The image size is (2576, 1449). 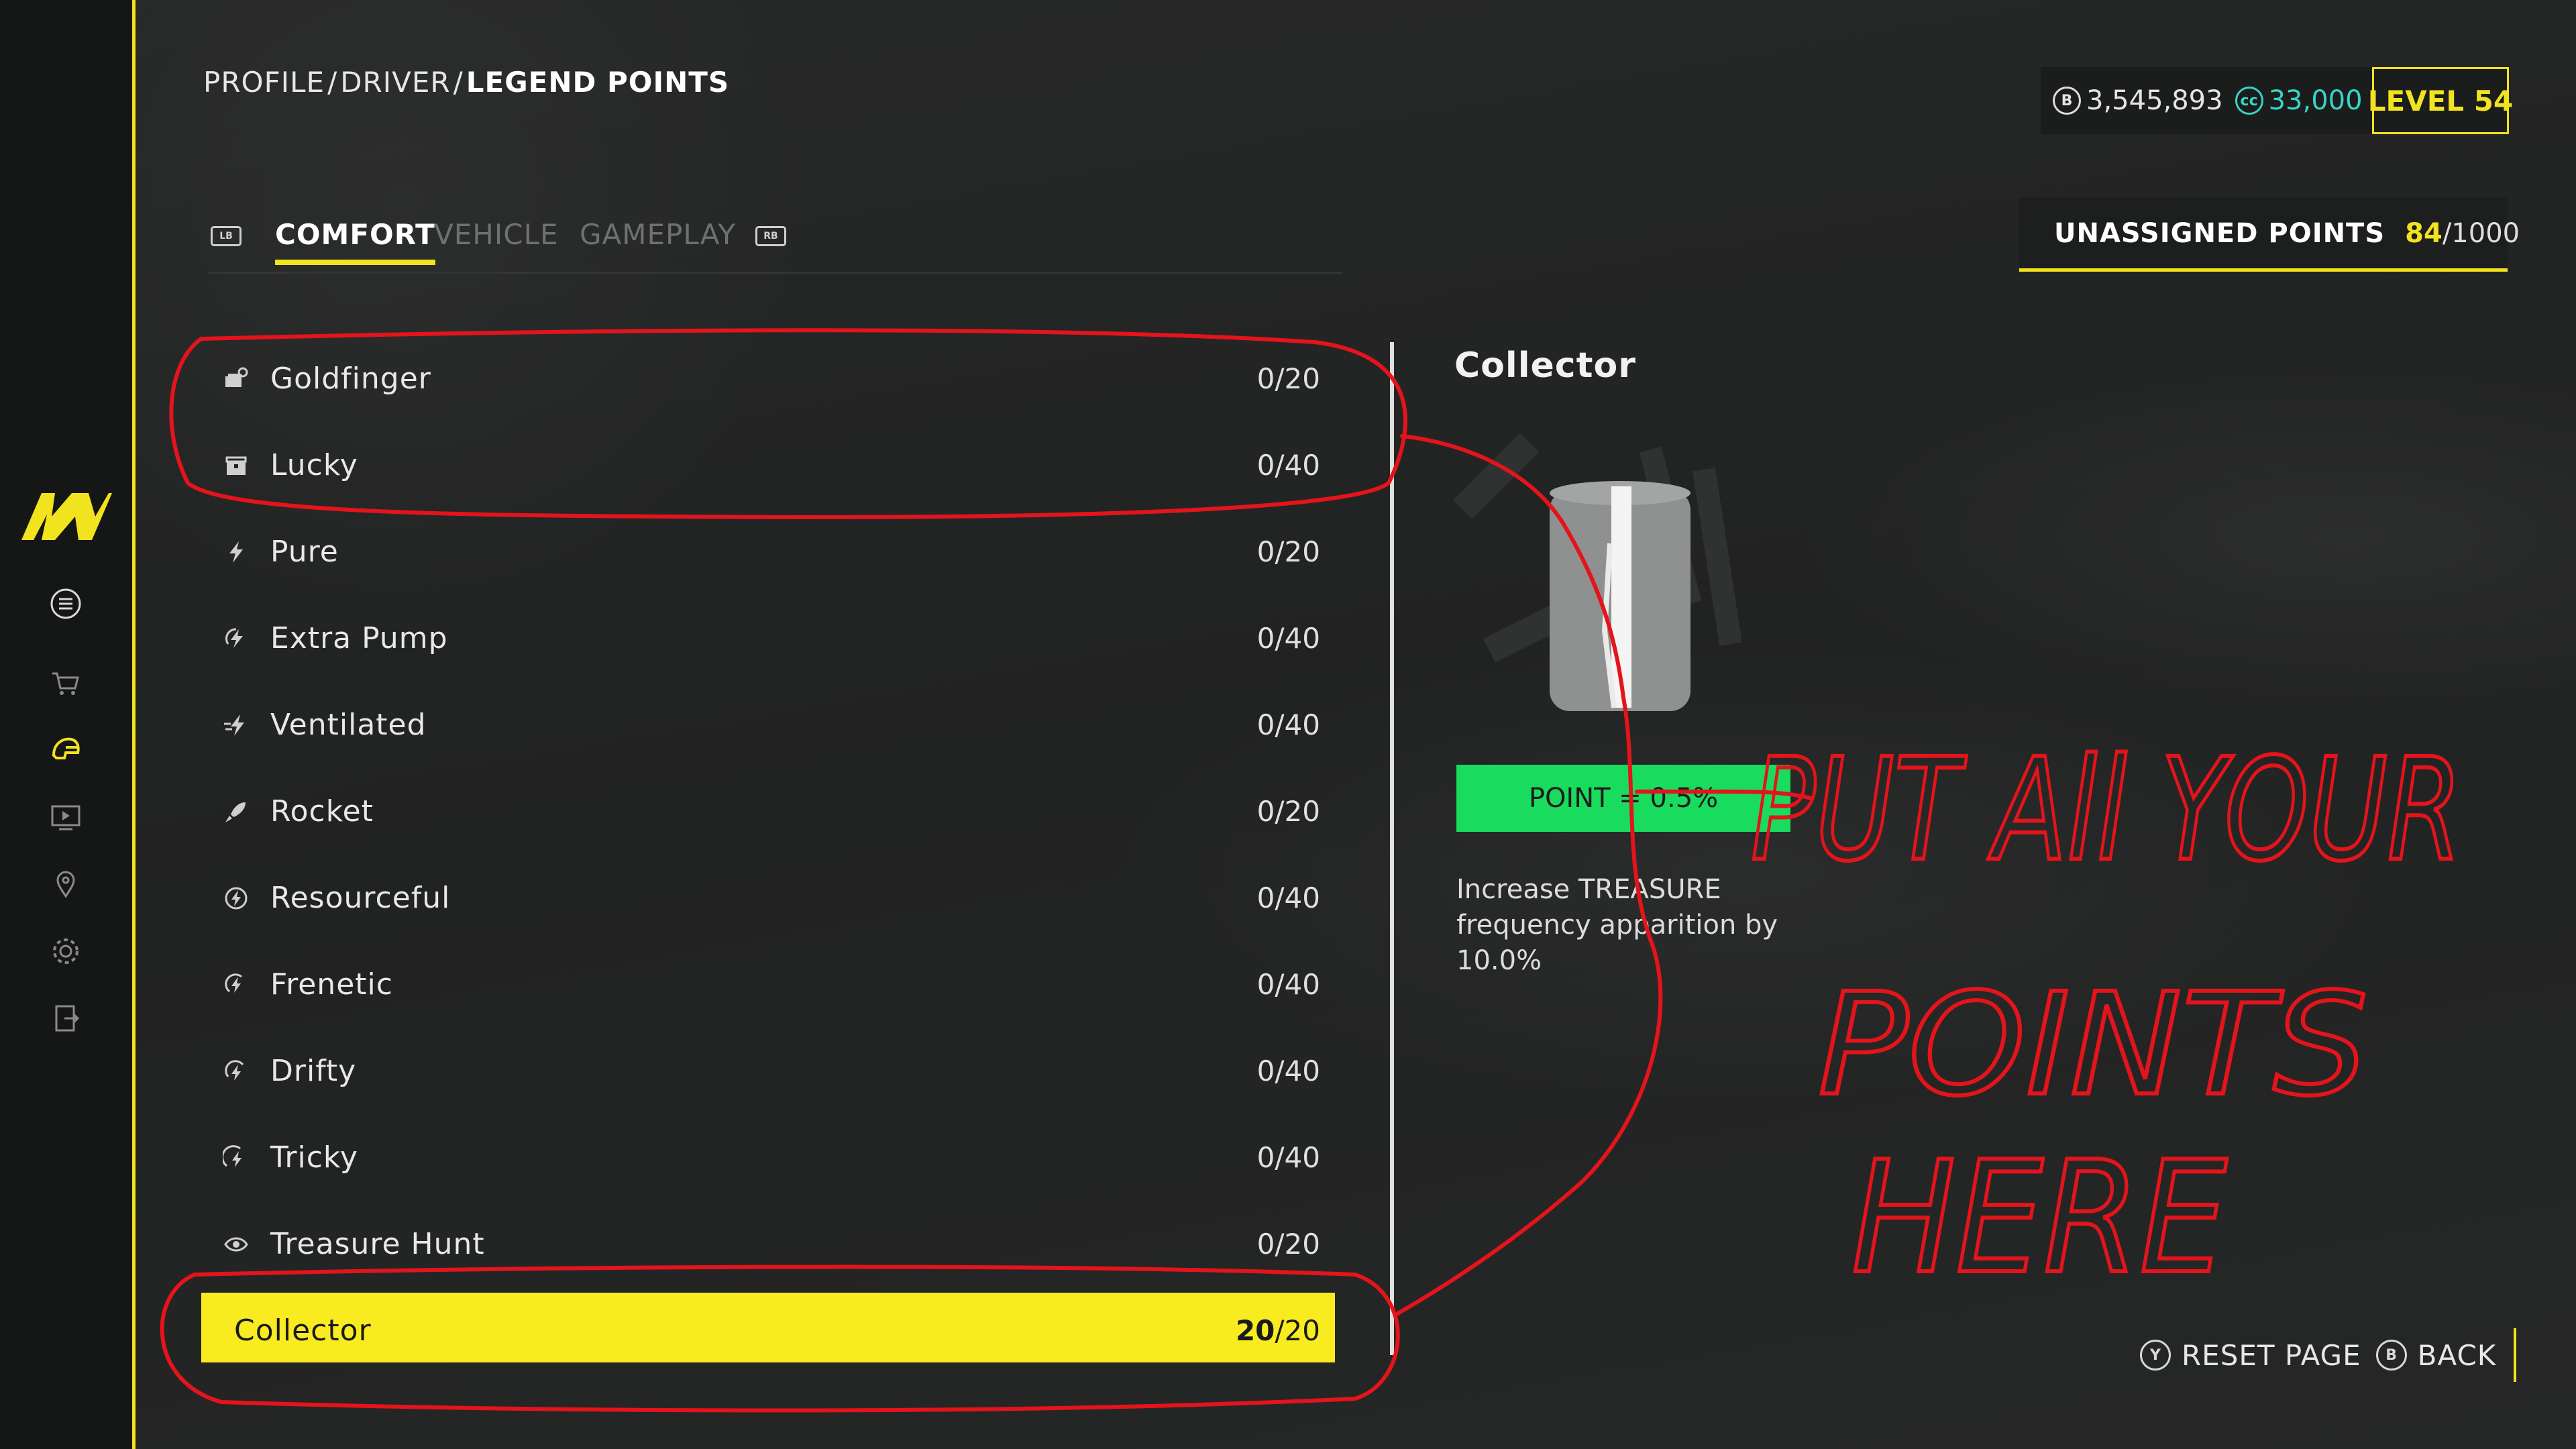 What do you see at coordinates (236, 638) in the screenshot?
I see `lightning-circle-icon` at bounding box center [236, 638].